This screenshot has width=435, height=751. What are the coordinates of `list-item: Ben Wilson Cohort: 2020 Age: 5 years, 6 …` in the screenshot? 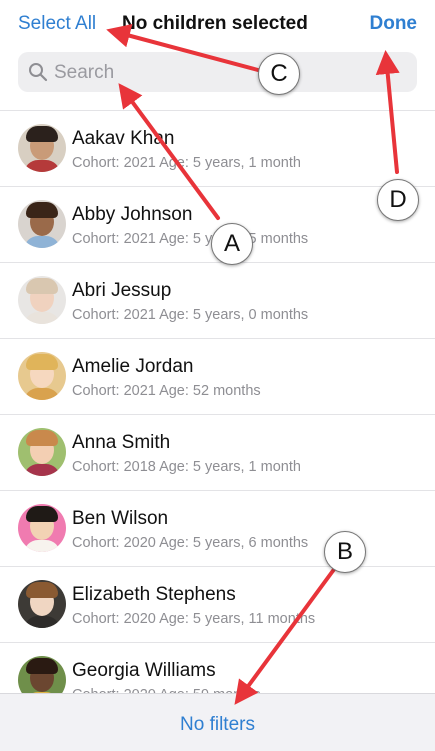 It's located at (217, 529).